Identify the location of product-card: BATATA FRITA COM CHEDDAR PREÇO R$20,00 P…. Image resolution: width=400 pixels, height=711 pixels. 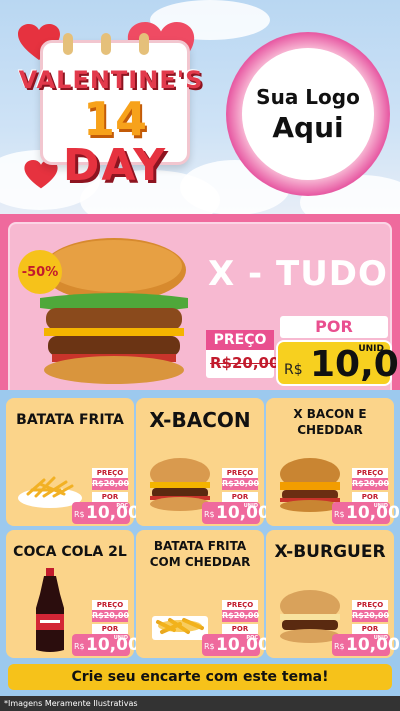
(203, 594).